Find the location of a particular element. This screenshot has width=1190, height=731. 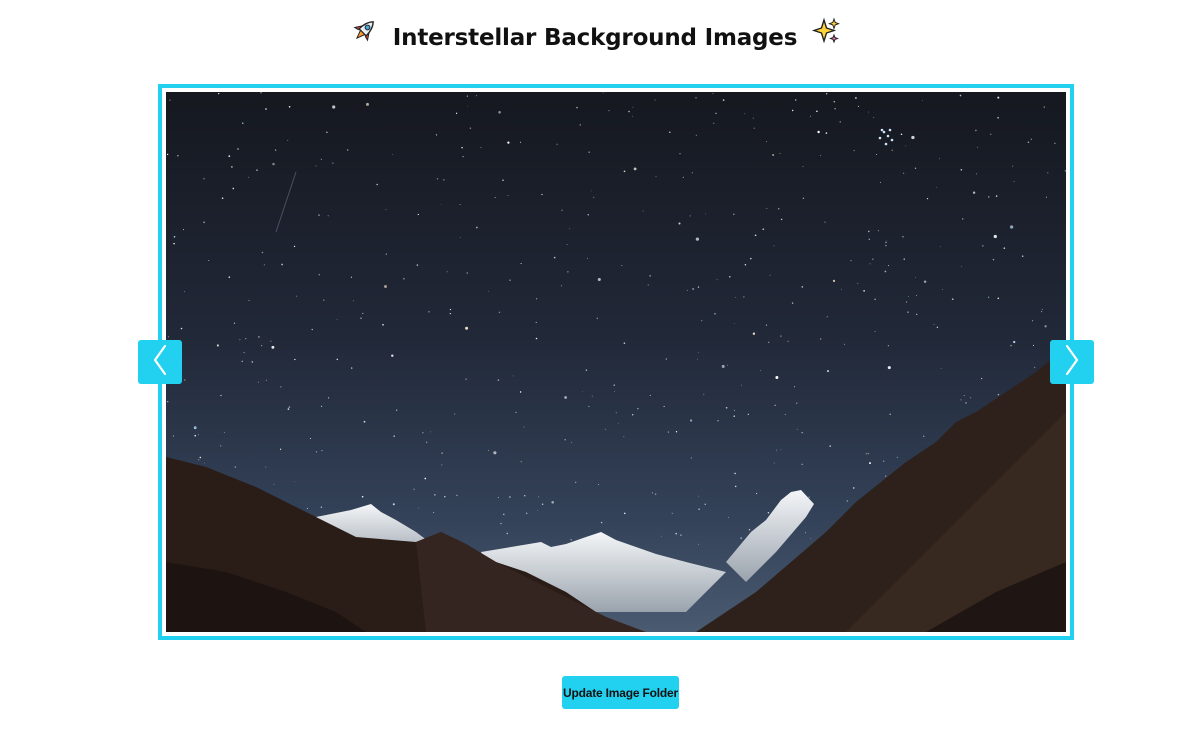

chevron-right-icon is located at coordinates (1072, 362).